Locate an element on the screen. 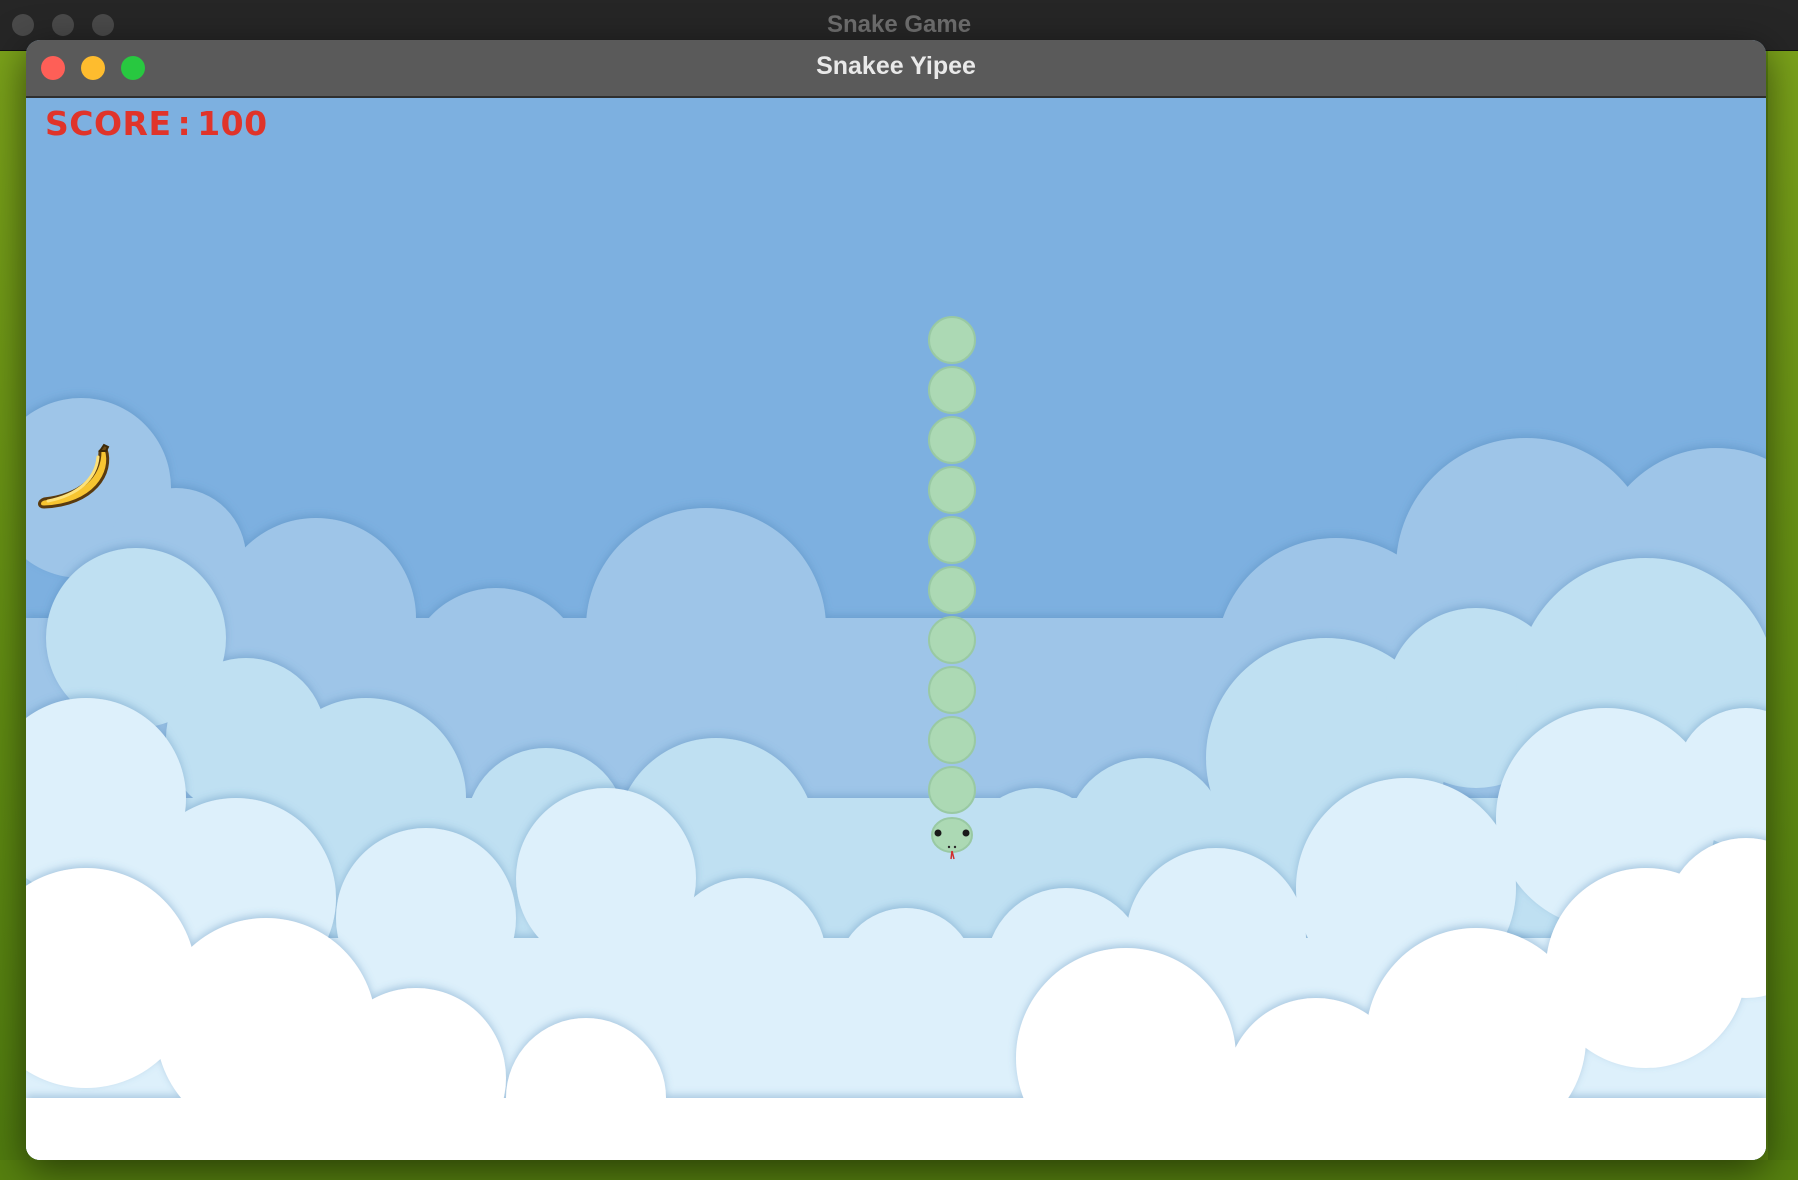 This screenshot has height=1180, width=1798. background-window-bottom is located at coordinates (899, 1170).